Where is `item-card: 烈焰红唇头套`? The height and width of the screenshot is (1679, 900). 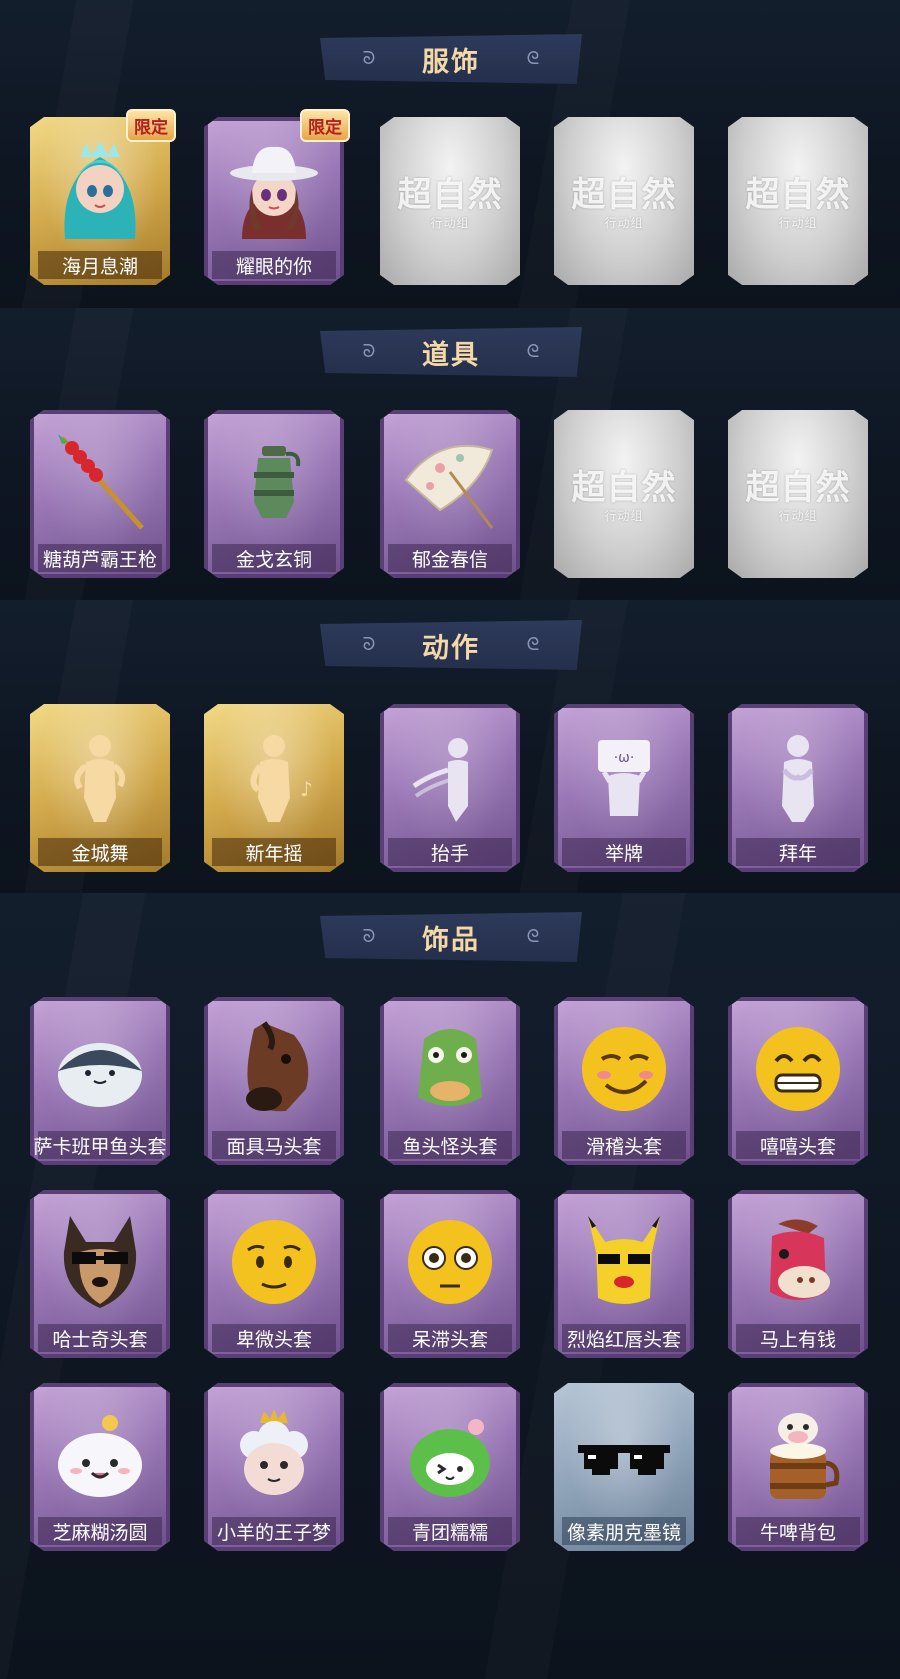 item-card: 烈焰红唇头套 is located at coordinates (624, 1274).